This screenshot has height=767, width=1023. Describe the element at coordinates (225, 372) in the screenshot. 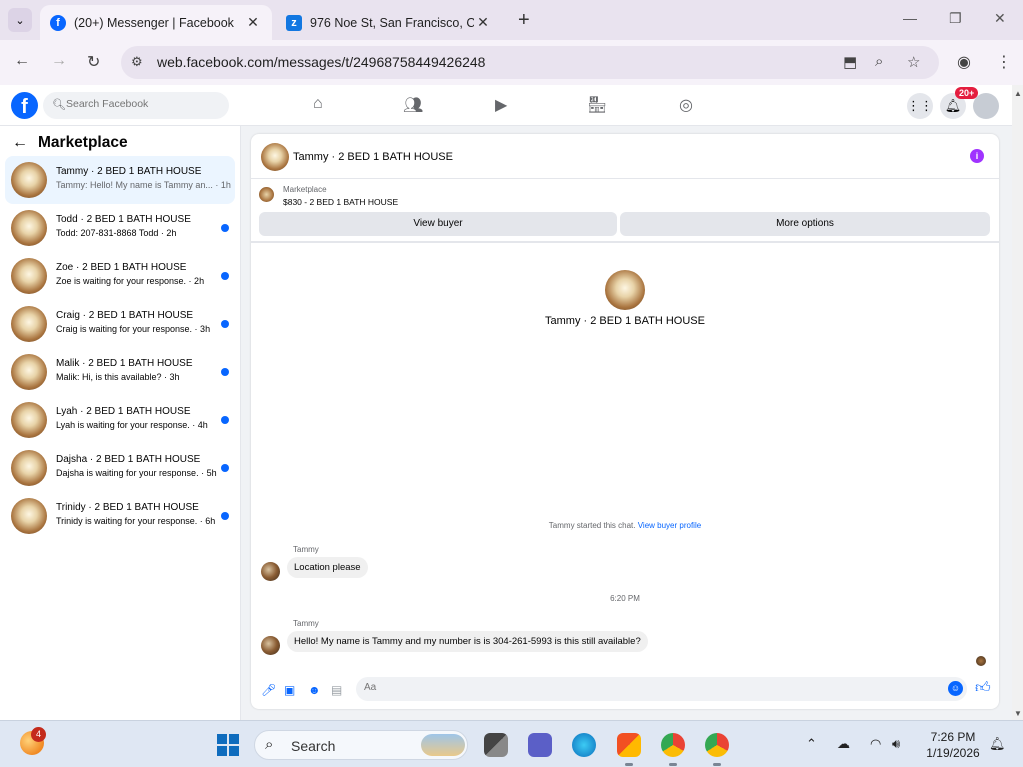

I see `unread-dot` at that location.